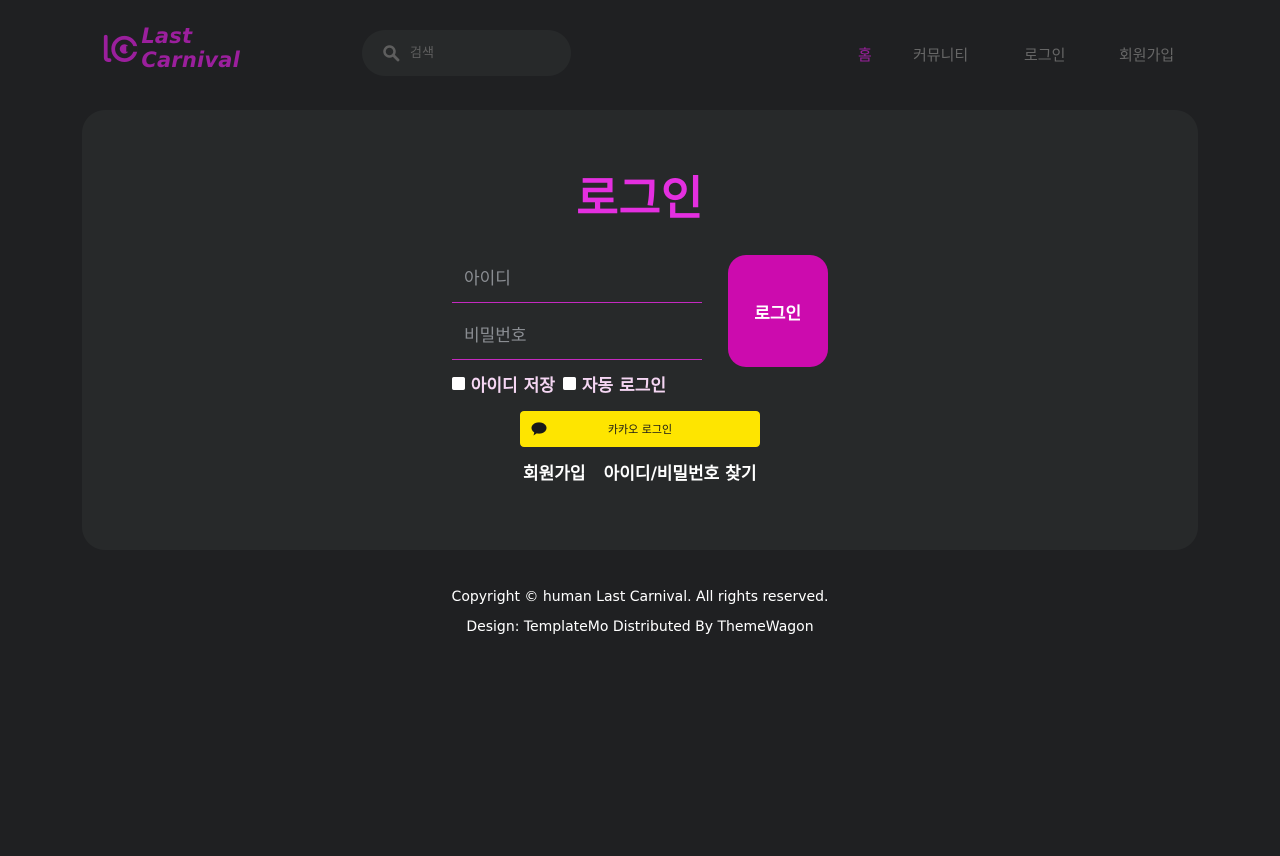 The width and height of the screenshot is (1280, 856). Describe the element at coordinates (191, 48) in the screenshot. I see `logo-text: Last Carnival` at that location.